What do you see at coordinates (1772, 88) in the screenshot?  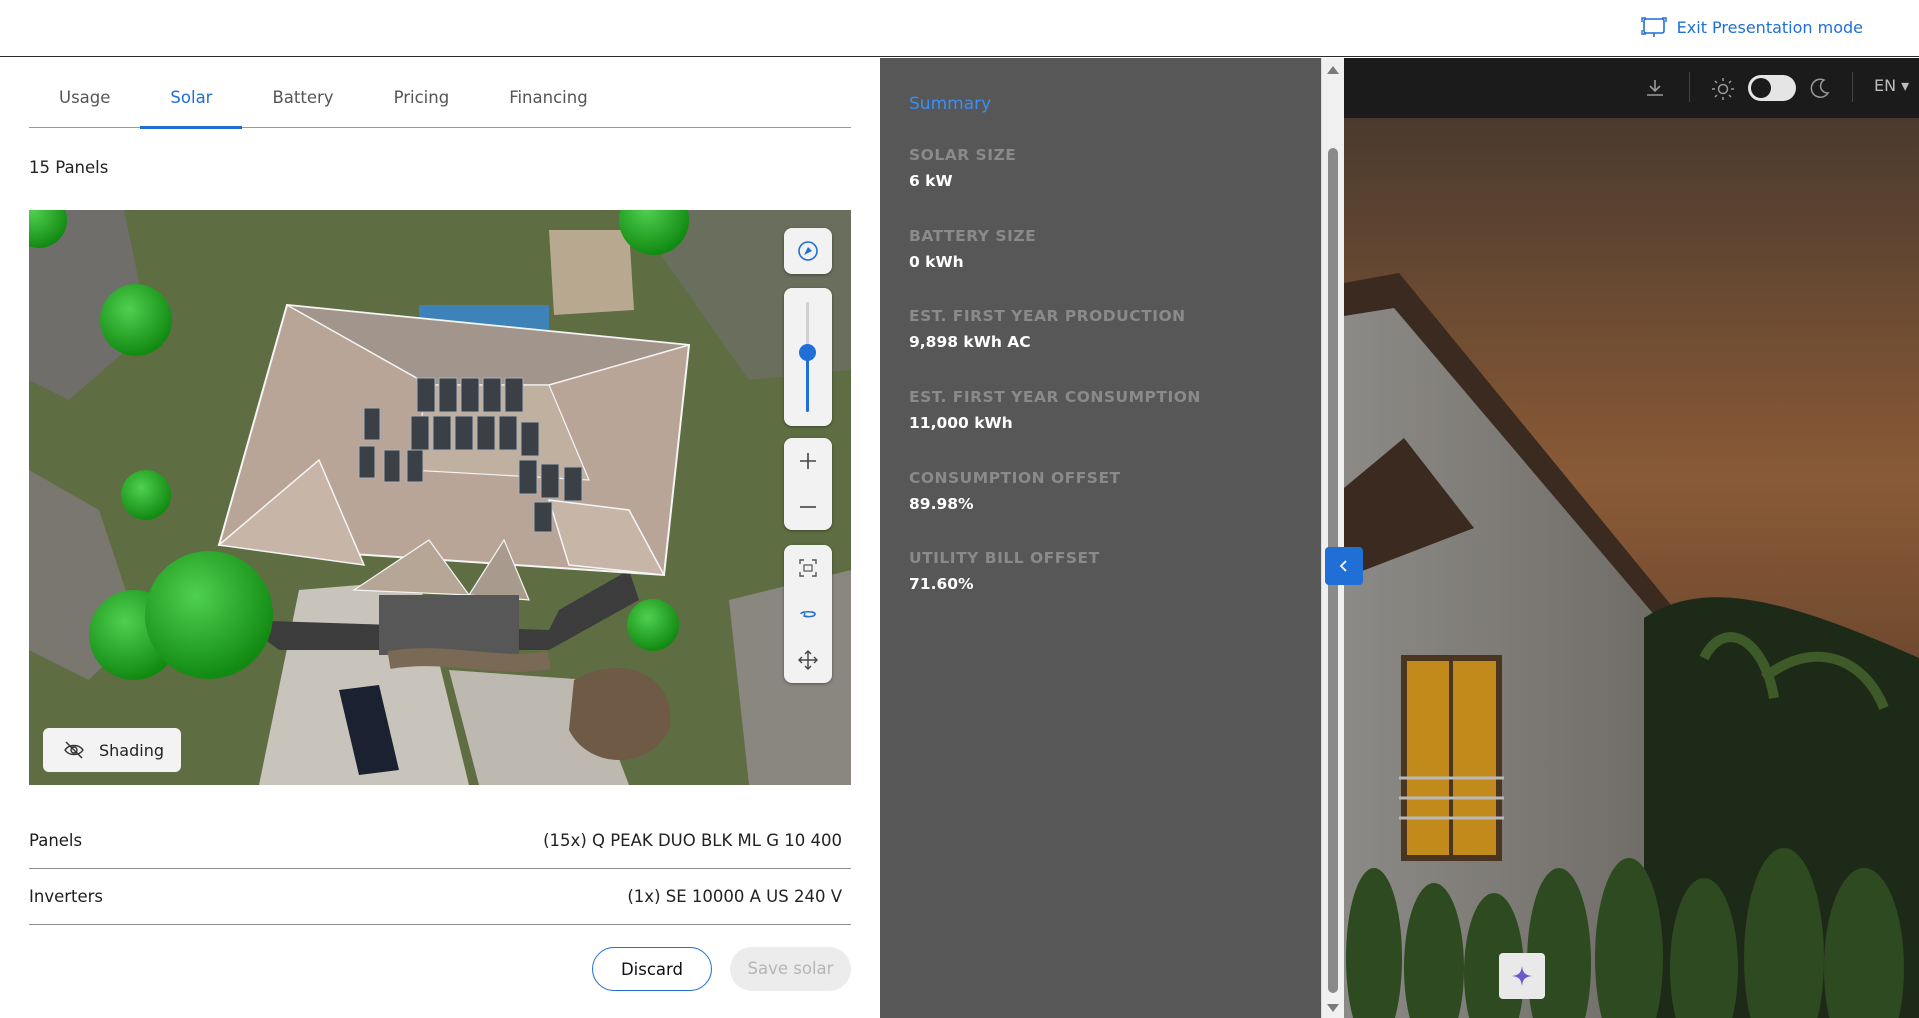 I see `theme-toggle` at bounding box center [1772, 88].